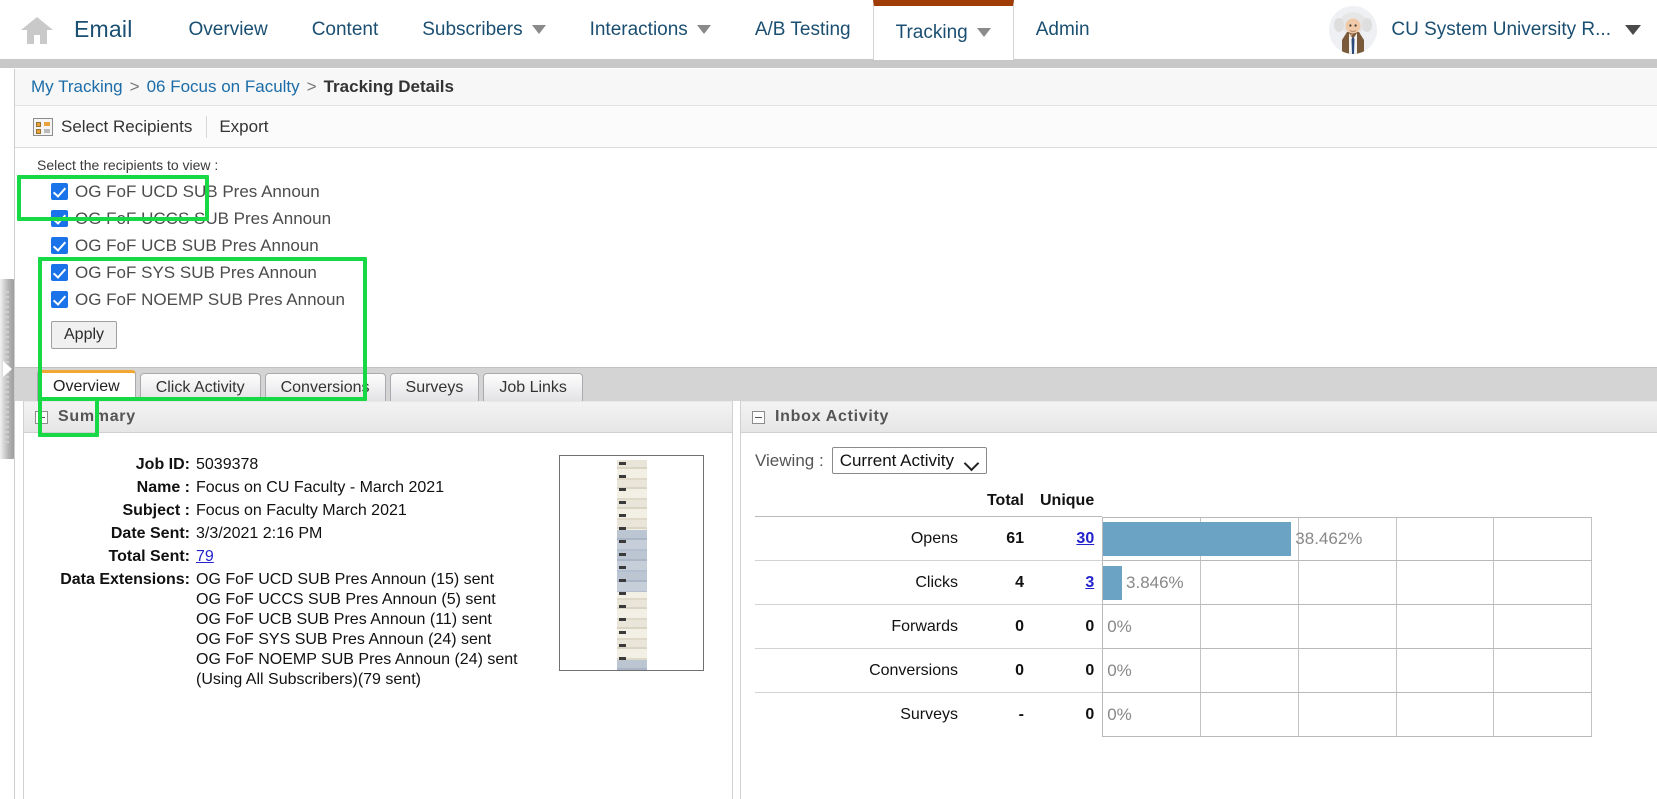 Image resolution: width=1657 pixels, height=799 pixels. Describe the element at coordinates (286, 558) in the screenshot. I see `summary-field: Total Sent: 79` at that location.